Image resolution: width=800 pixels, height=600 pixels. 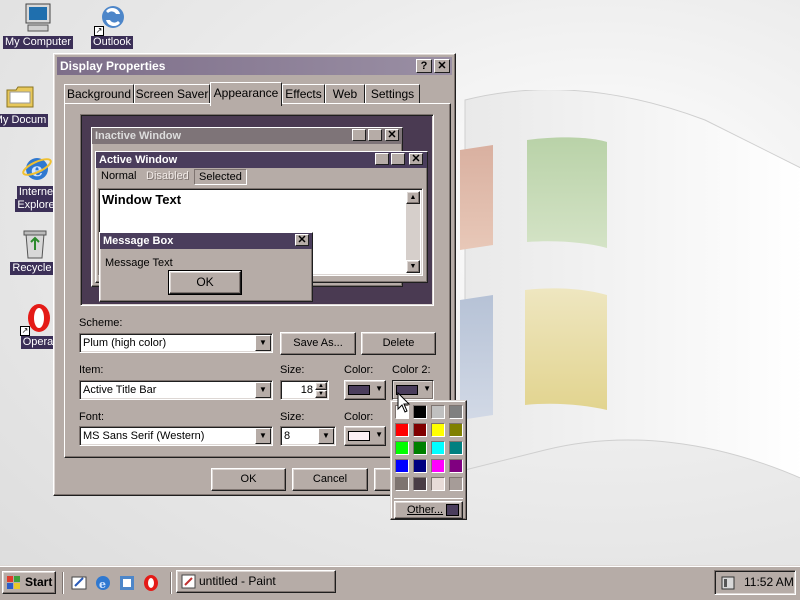 I want to click on outlook-icon: ↗, so click(x=111, y=19).